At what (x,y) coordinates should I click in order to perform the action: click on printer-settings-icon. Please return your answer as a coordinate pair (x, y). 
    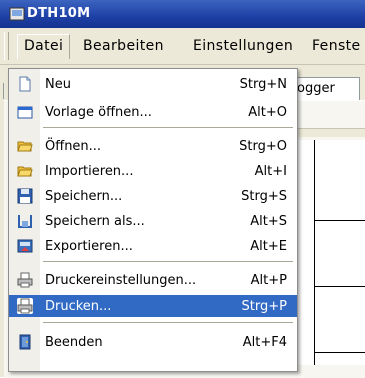
    Looking at the image, I should click on (25, 280).